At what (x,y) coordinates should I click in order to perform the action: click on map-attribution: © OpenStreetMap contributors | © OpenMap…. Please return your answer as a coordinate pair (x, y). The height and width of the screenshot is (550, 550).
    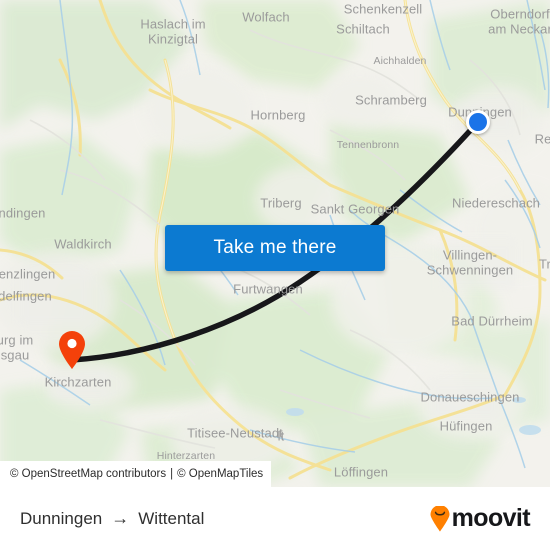
    Looking at the image, I should click on (136, 474).